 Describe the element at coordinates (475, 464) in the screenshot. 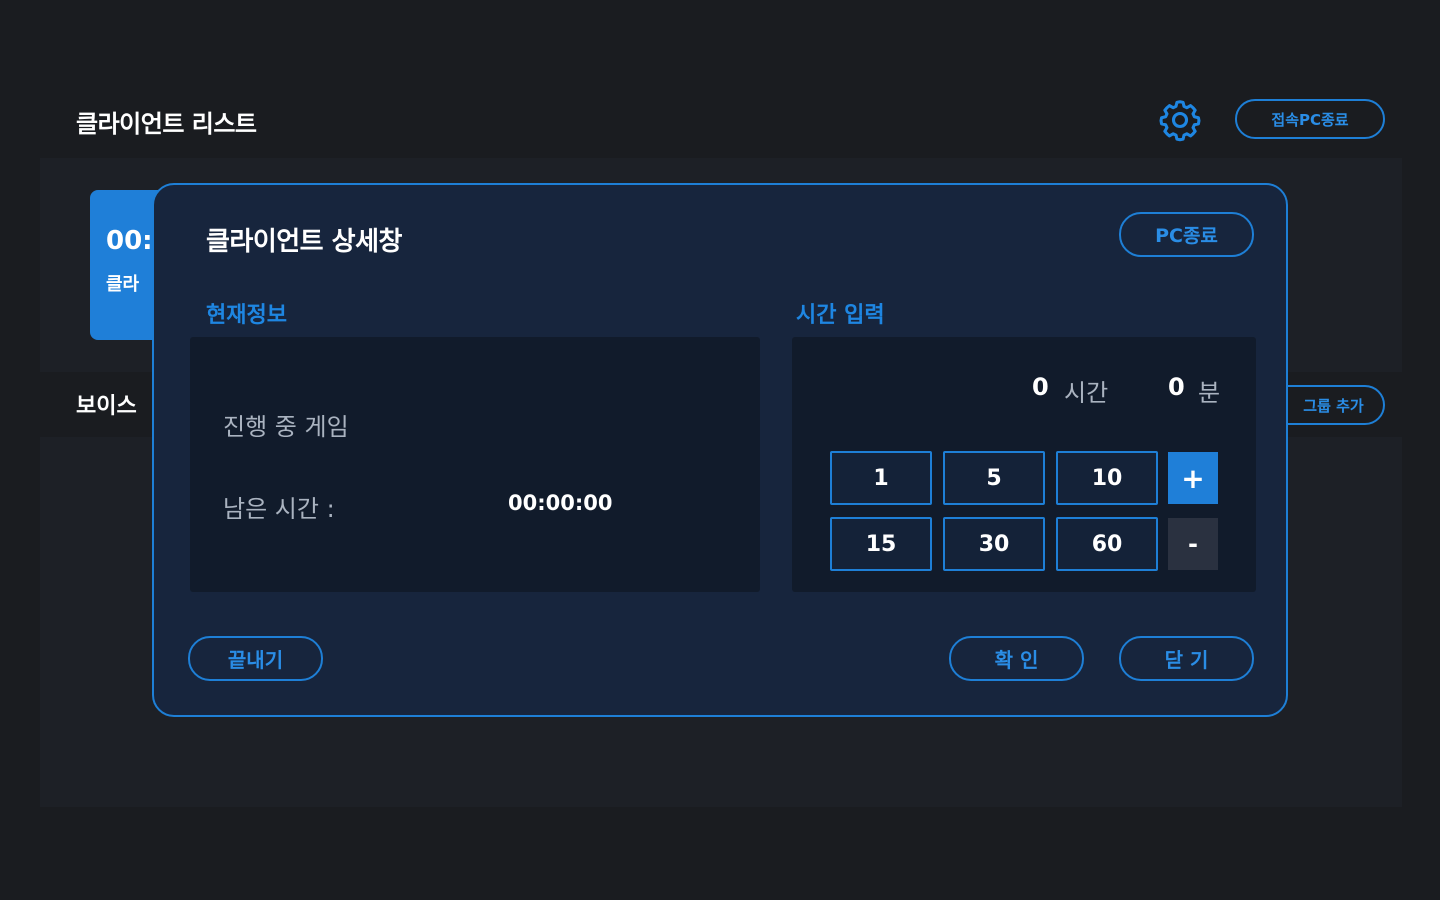

I see `current-info-box: 진행 중 게임 남은 시간 : 00:00:00` at that location.